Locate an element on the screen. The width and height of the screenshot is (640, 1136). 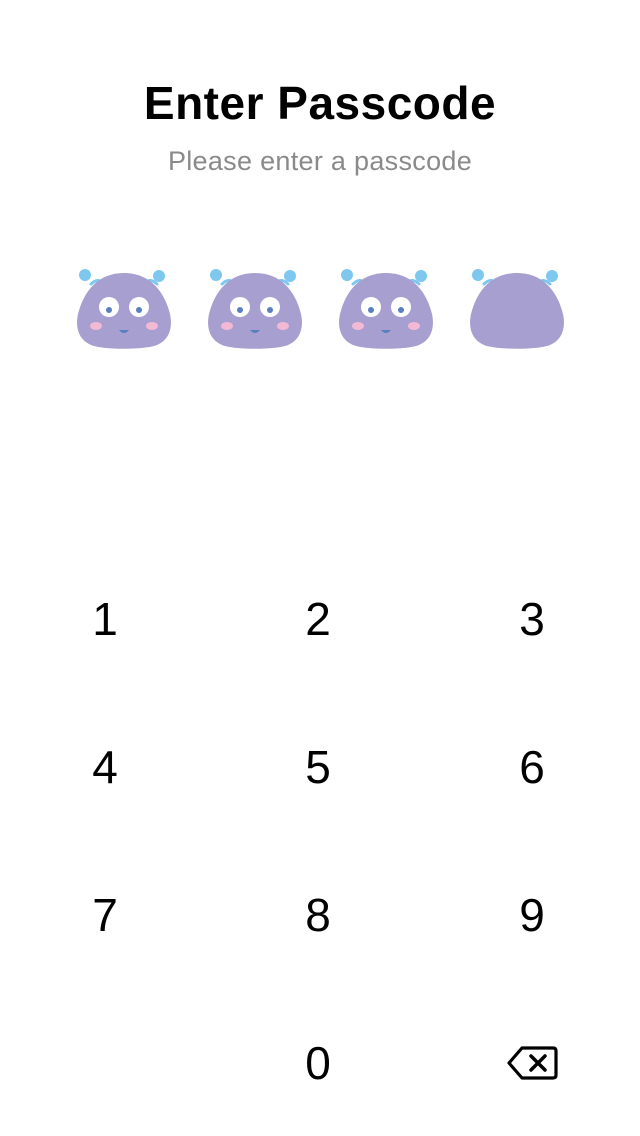
key-0: 0 is located at coordinates (318, 1063).